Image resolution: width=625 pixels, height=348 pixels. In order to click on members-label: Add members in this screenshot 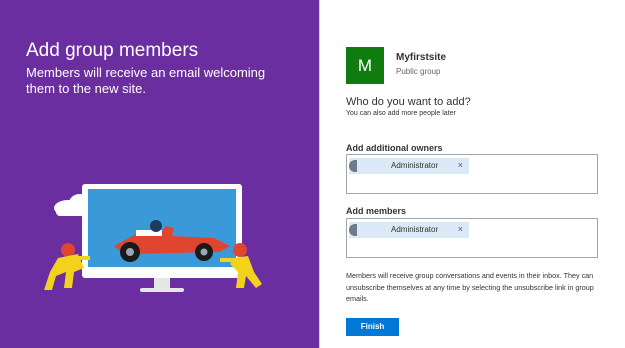, I will do `click(376, 211)`.